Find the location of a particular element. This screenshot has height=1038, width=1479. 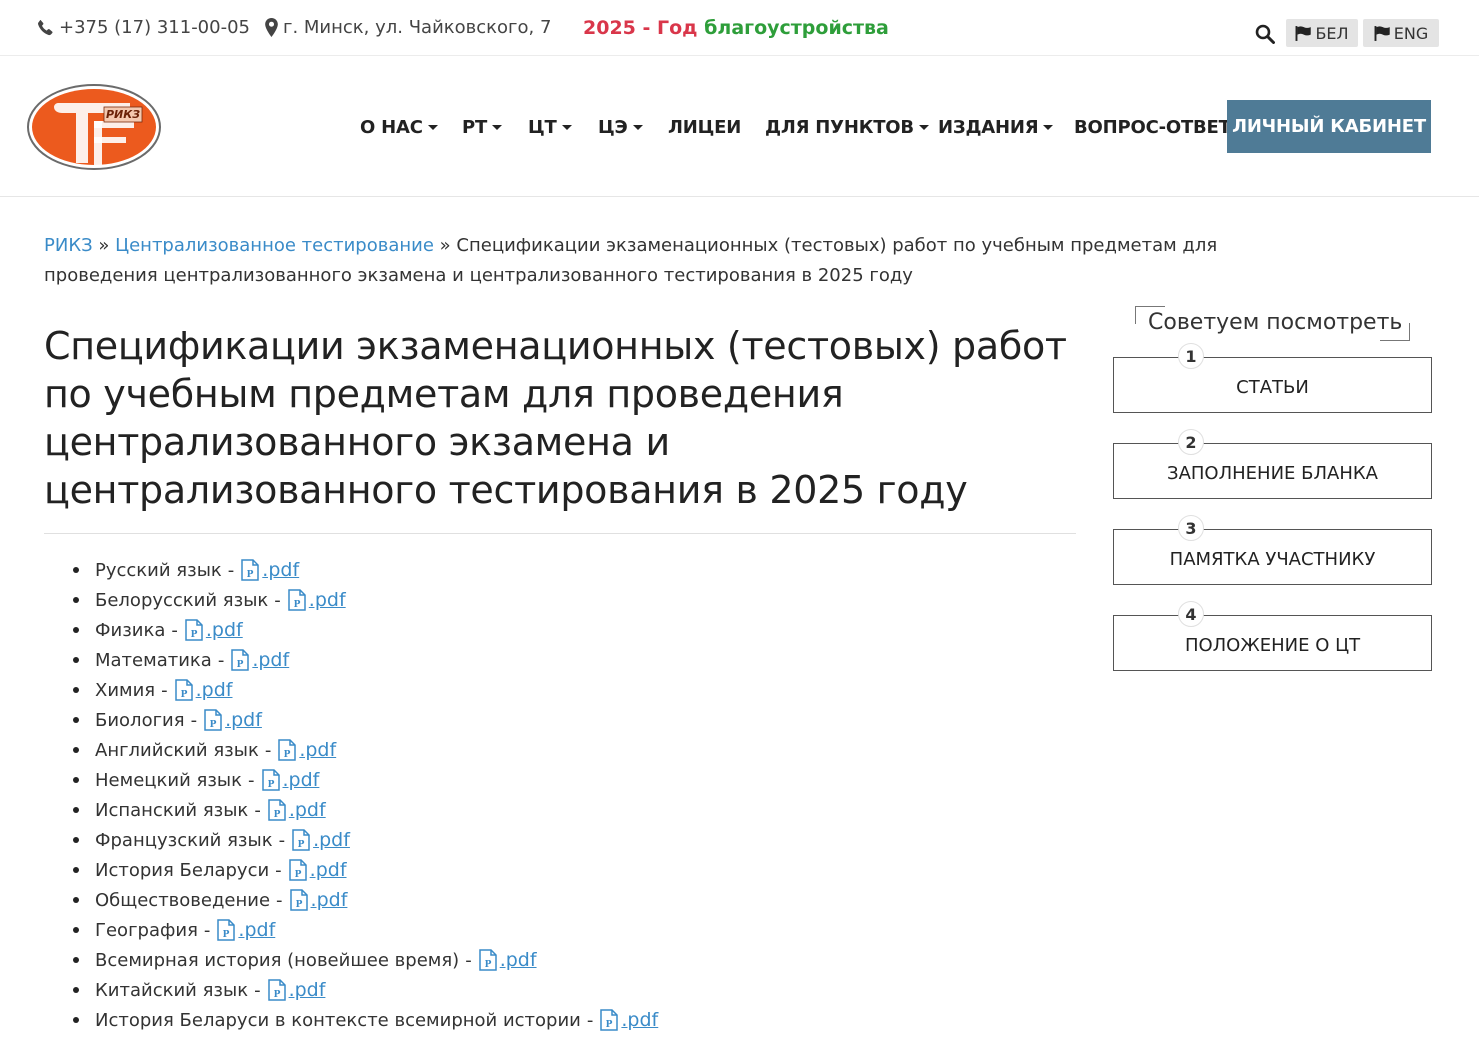

subject-name: Английский язык is located at coordinates (177, 750).